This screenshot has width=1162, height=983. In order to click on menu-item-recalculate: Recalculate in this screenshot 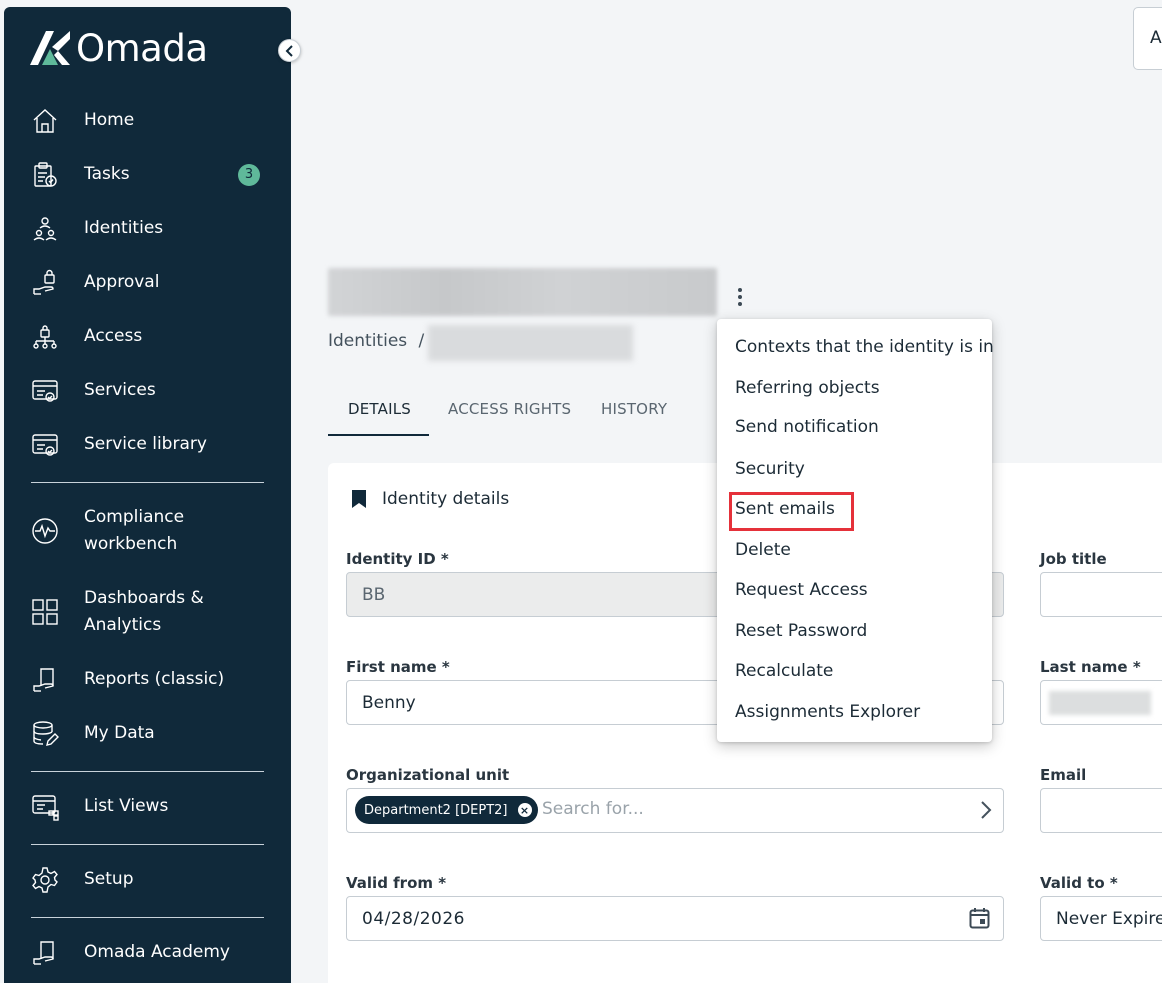, I will do `click(784, 671)`.